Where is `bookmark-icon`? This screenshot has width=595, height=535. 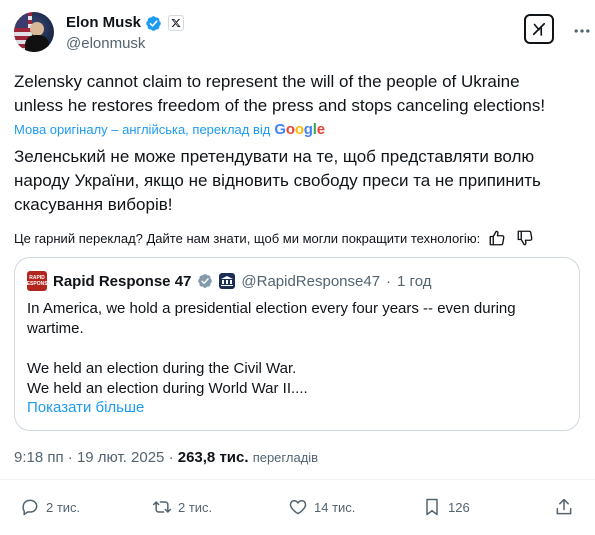
bookmark-icon is located at coordinates (432, 507).